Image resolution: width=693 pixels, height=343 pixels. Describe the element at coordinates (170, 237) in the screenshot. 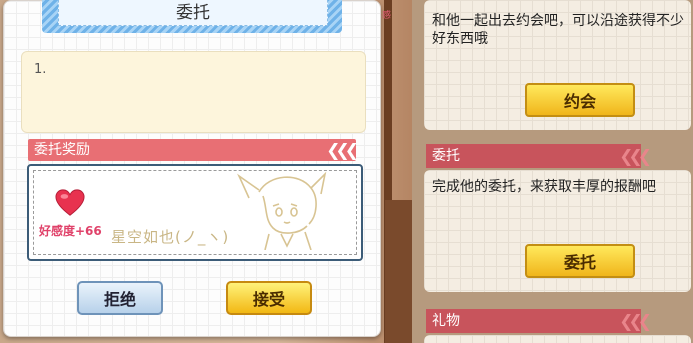

I see `watermark-text: 星空如也(ノ_ヽ)` at that location.